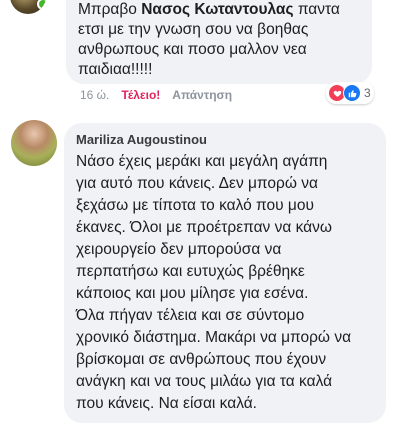  Describe the element at coordinates (115, 69) in the screenshot. I see `comment-line: παιδιαα!!!!!` at that location.